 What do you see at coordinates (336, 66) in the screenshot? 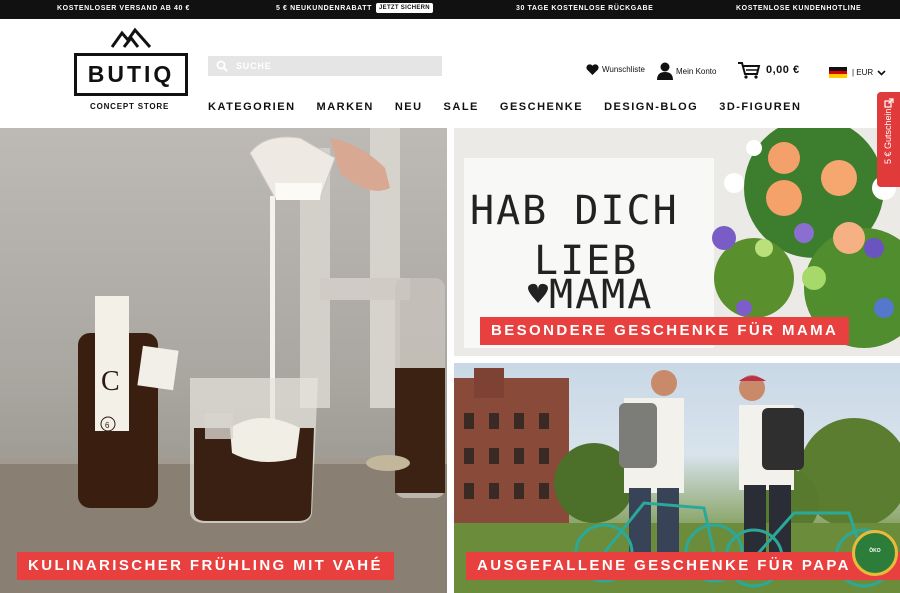
I see `search-input` at bounding box center [336, 66].